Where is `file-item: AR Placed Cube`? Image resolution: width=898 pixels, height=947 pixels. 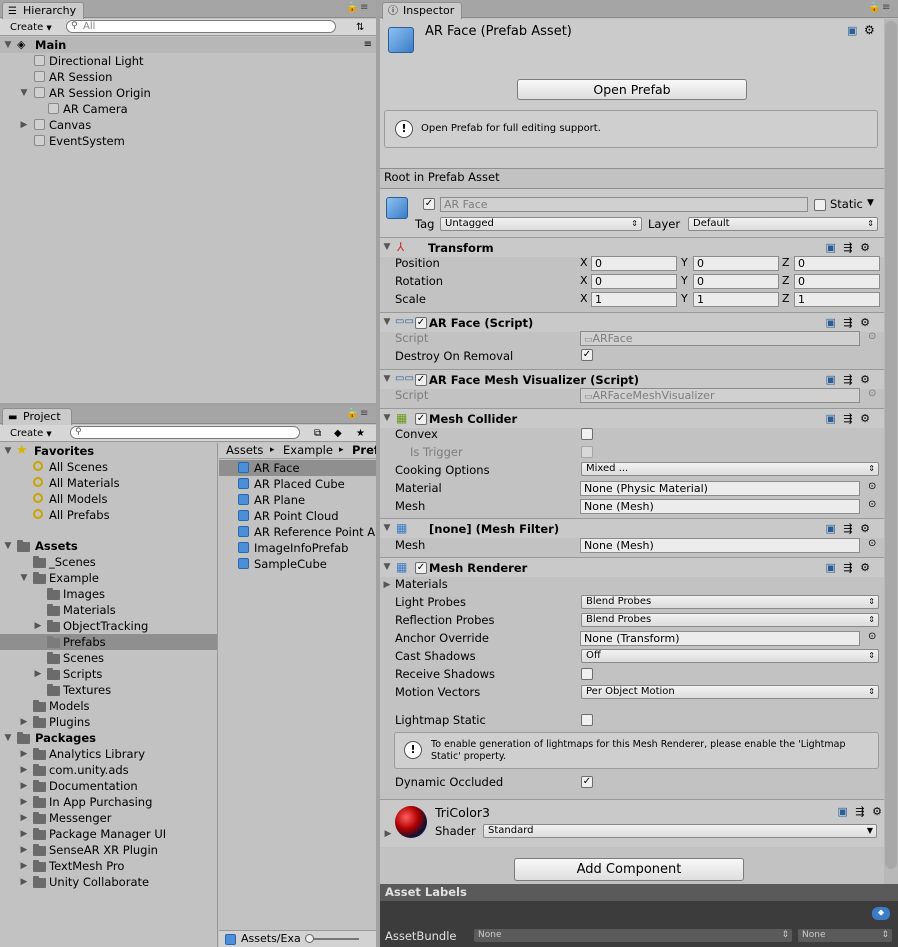 file-item: AR Placed Cube is located at coordinates (297, 484).